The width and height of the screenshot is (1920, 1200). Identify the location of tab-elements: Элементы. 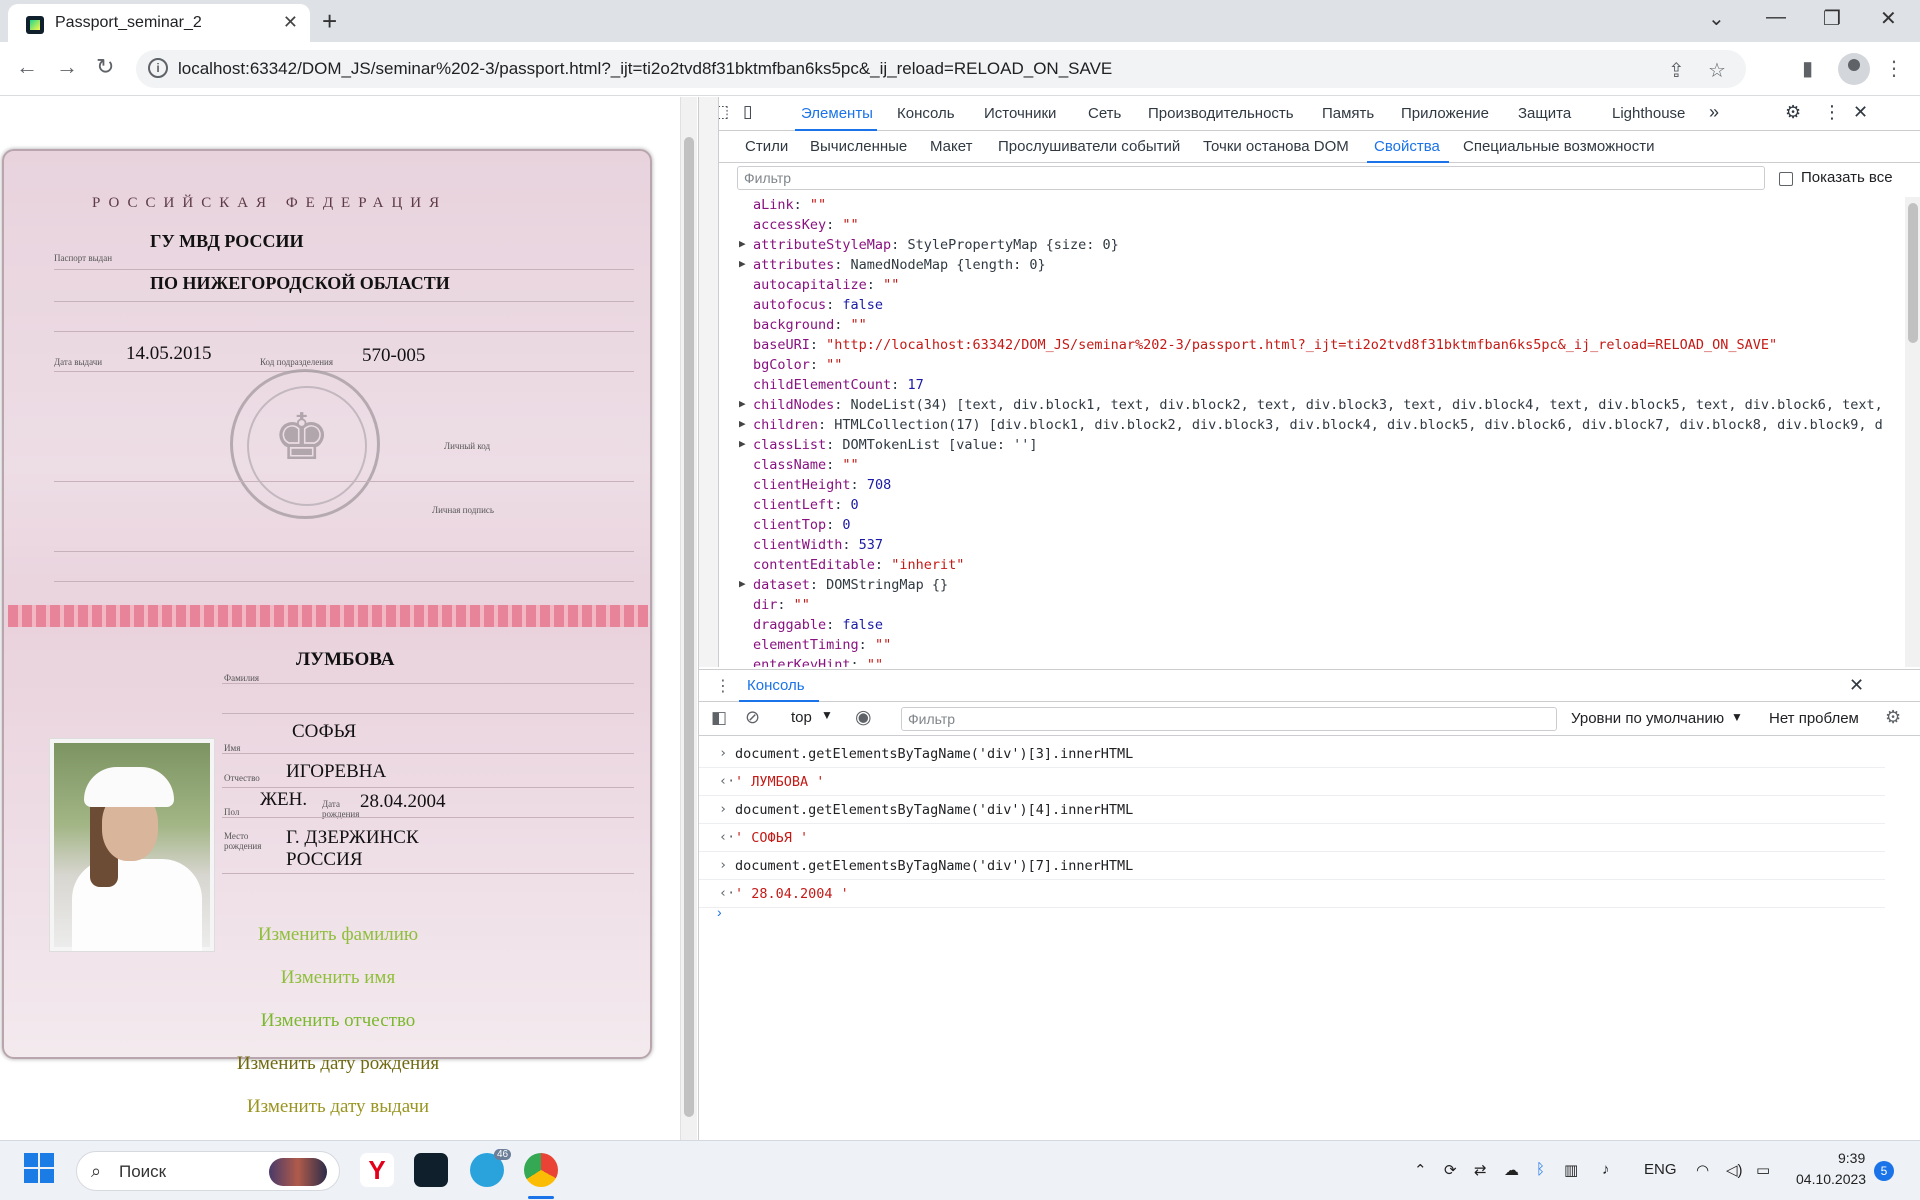
(837, 113).